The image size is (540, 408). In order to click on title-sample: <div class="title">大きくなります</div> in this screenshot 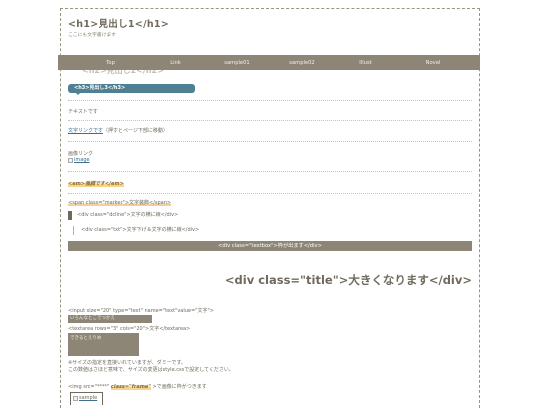, I will do `click(348, 280)`.